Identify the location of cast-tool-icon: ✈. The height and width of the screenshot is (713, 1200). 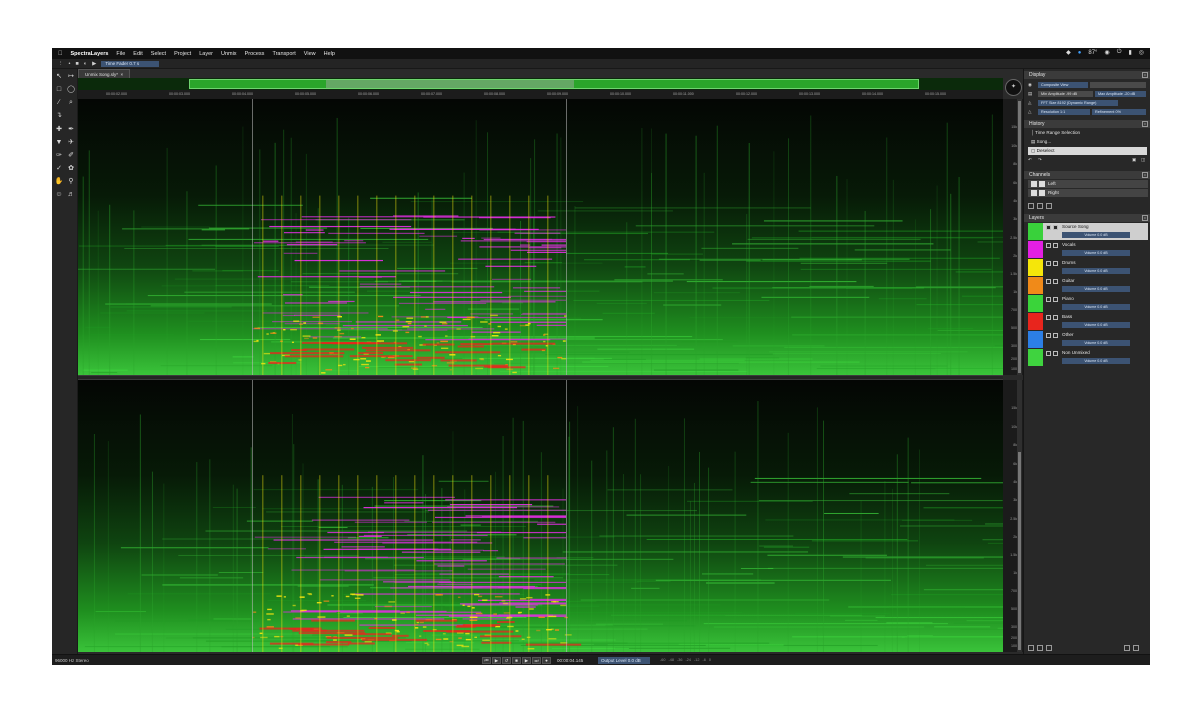
(71, 143).